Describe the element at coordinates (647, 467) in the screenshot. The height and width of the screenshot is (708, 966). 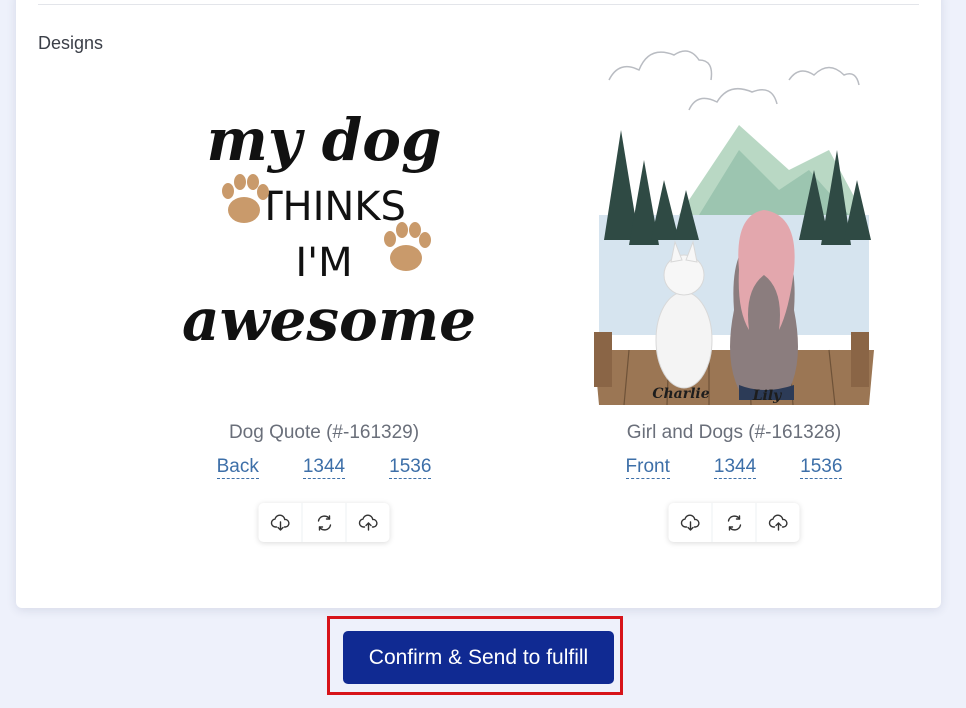
I see `side-link: Front` at that location.